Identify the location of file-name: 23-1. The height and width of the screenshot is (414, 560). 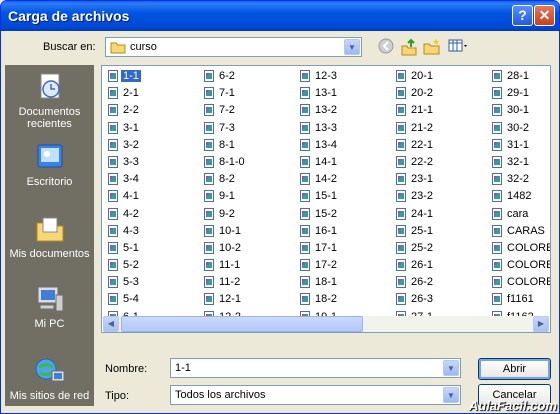
(422, 179).